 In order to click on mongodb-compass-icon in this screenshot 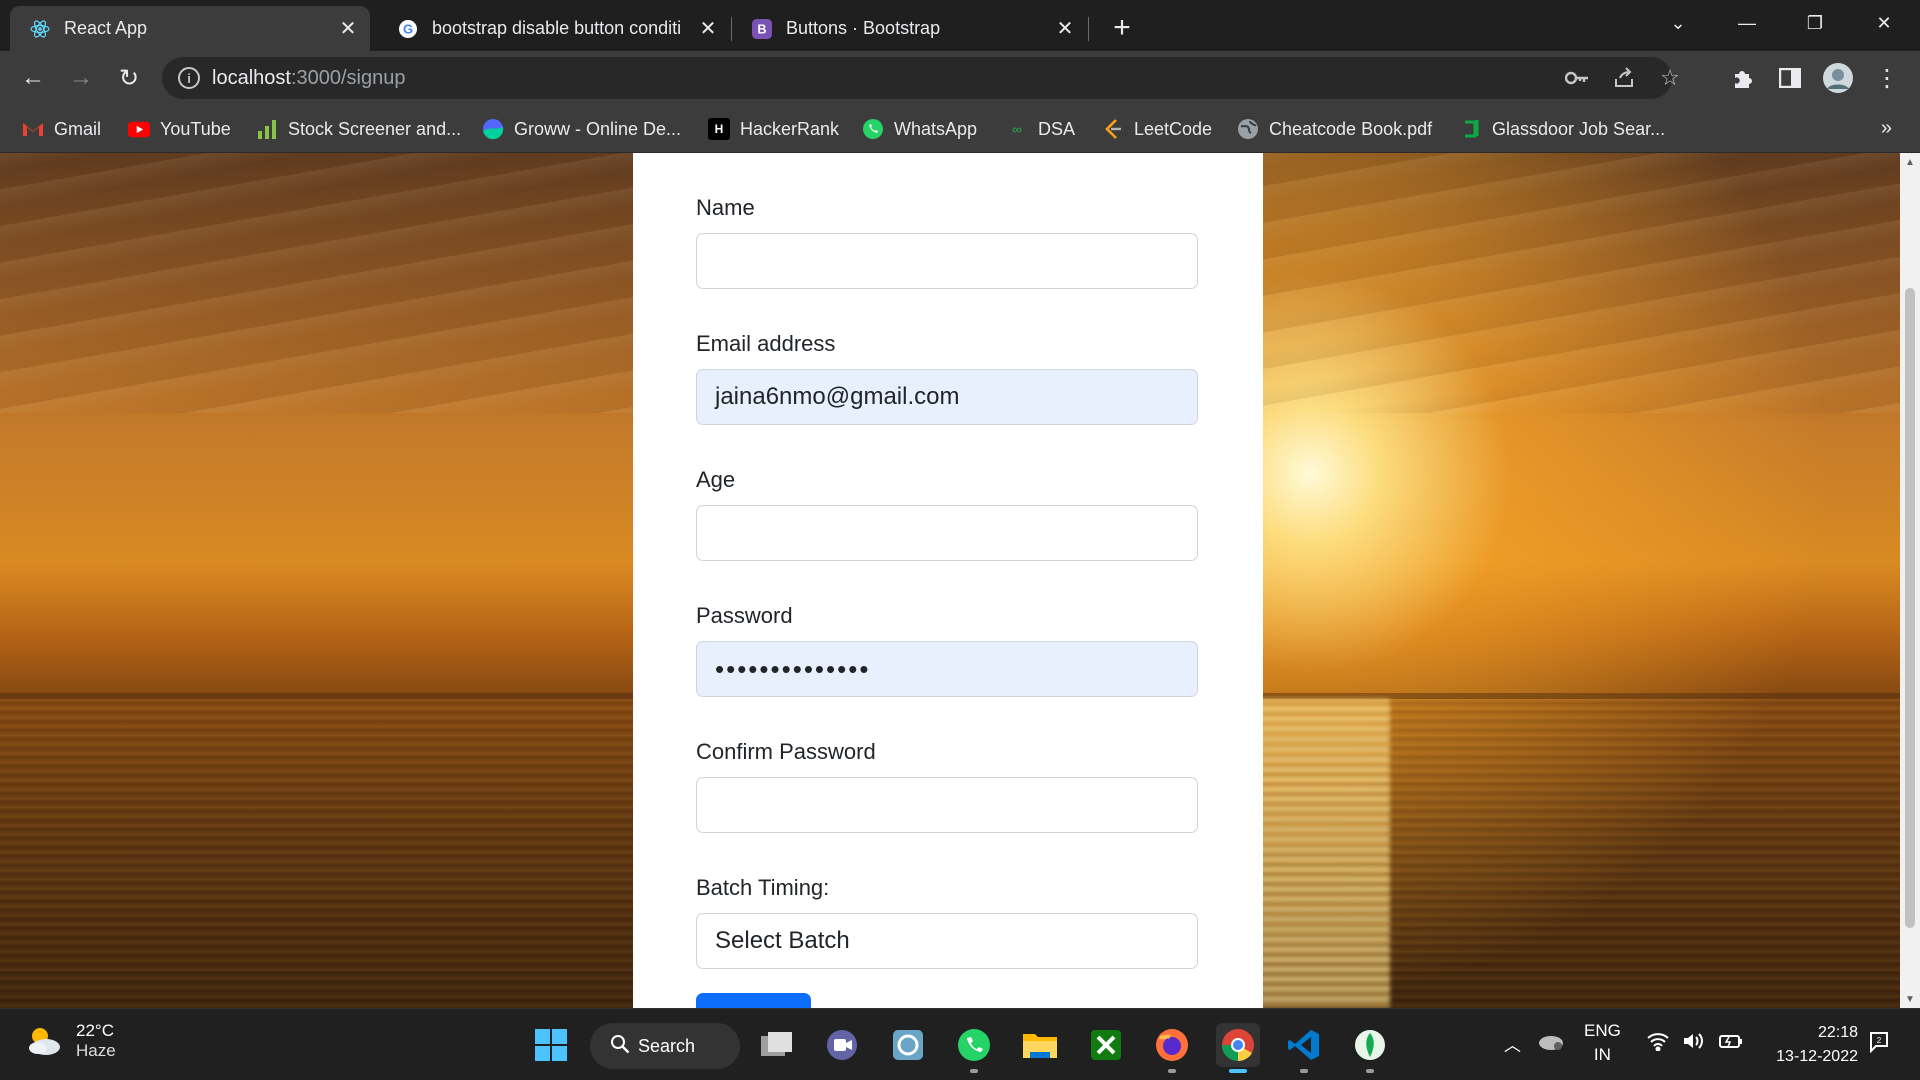, I will do `click(1370, 1048)`.